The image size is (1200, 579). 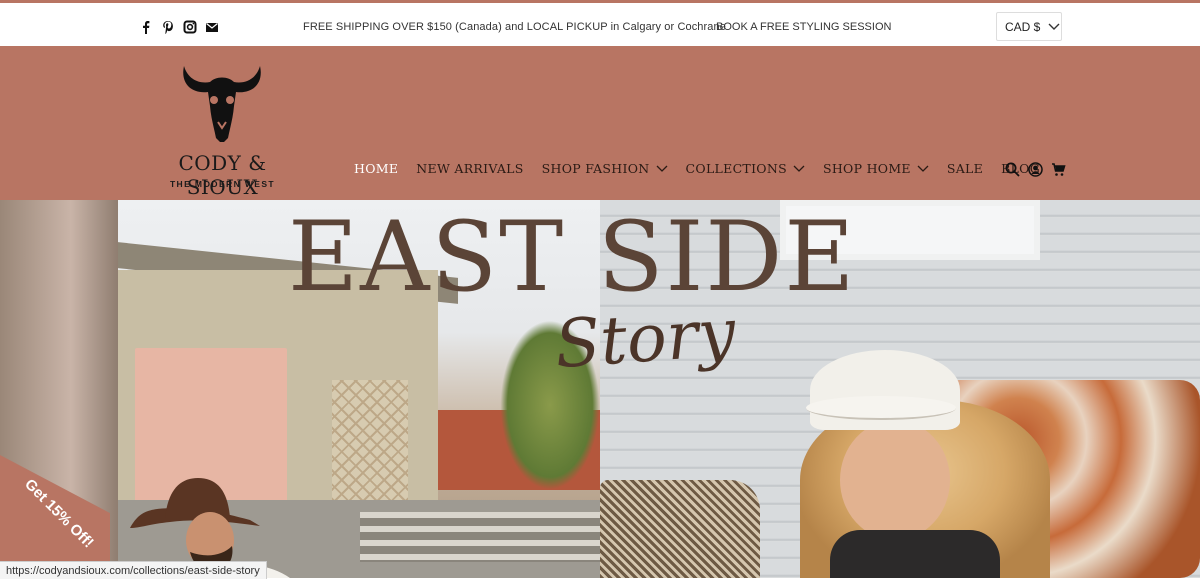 What do you see at coordinates (480, 537) in the screenshot?
I see `picnic-tables` at bounding box center [480, 537].